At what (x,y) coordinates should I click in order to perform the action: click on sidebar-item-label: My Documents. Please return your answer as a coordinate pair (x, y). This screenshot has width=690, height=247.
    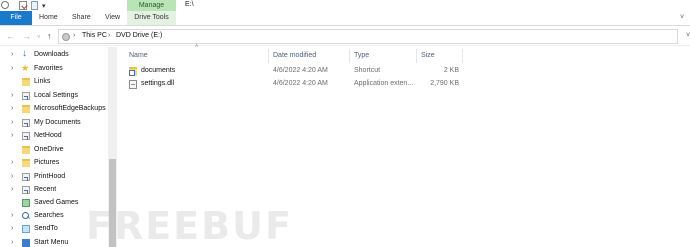
    Looking at the image, I should click on (57, 122).